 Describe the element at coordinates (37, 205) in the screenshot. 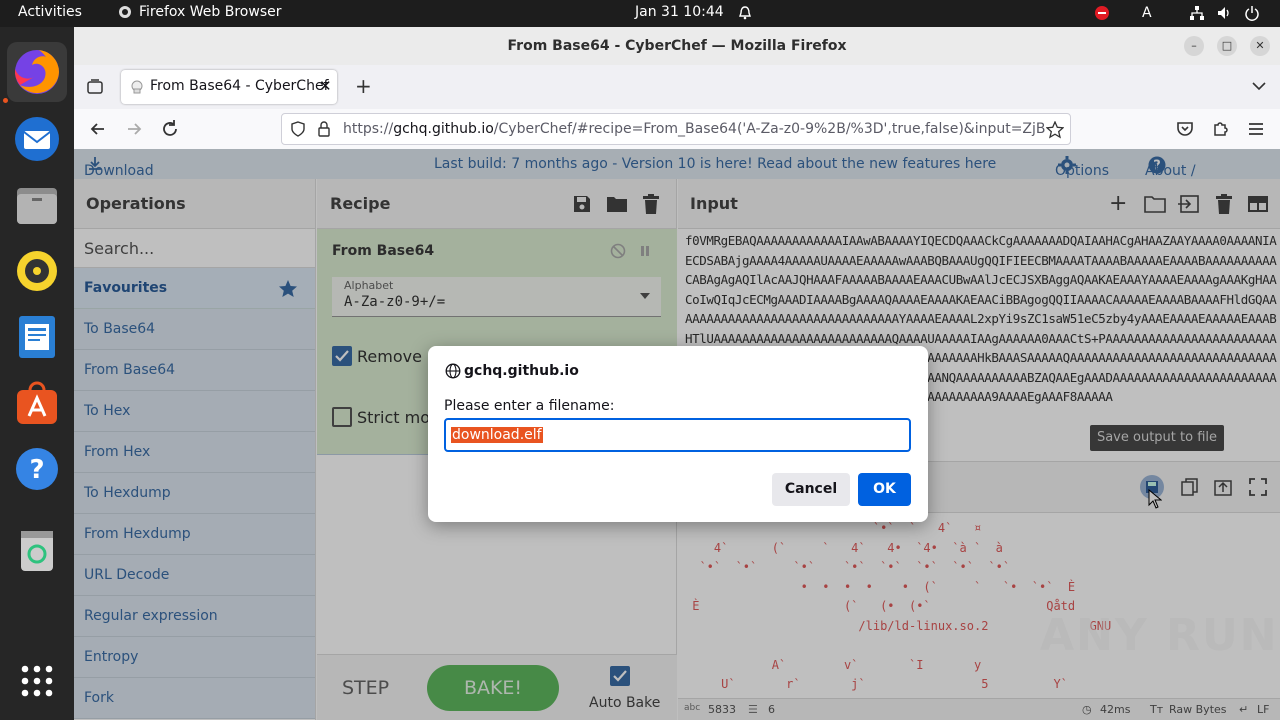

I see `dock-files-icon` at that location.